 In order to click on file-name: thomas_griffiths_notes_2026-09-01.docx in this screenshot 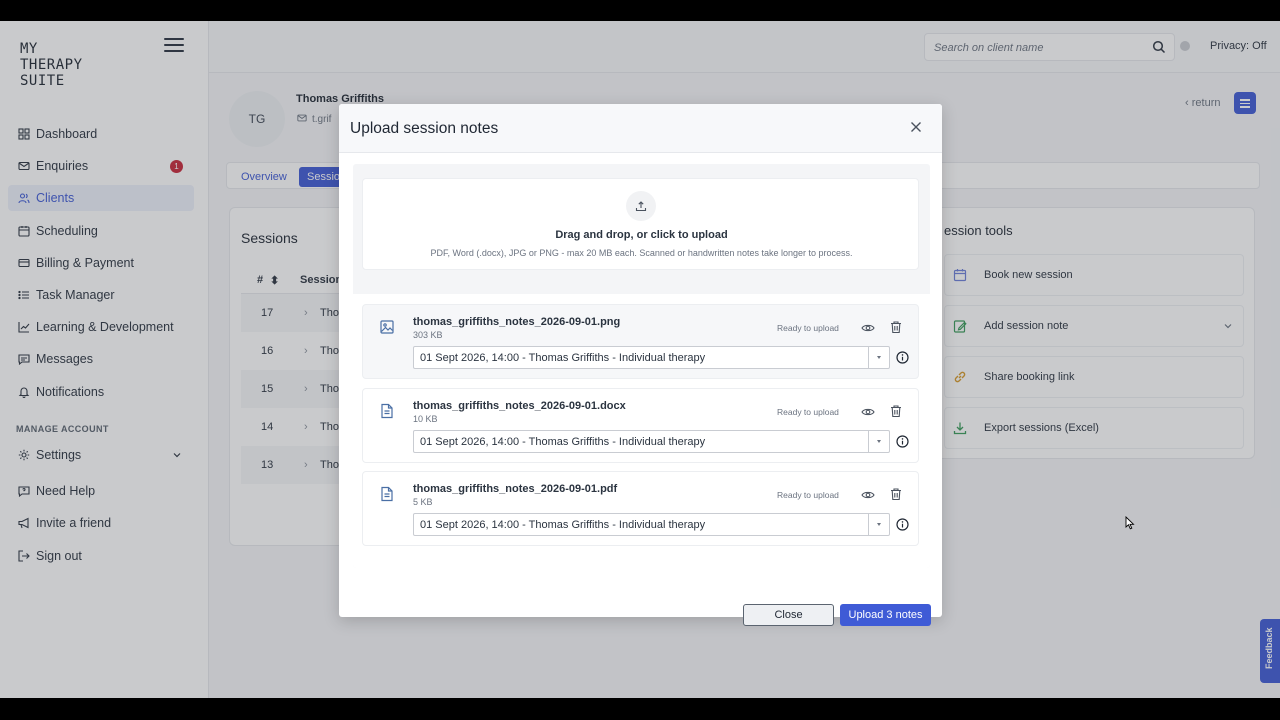, I will do `click(519, 406)`.